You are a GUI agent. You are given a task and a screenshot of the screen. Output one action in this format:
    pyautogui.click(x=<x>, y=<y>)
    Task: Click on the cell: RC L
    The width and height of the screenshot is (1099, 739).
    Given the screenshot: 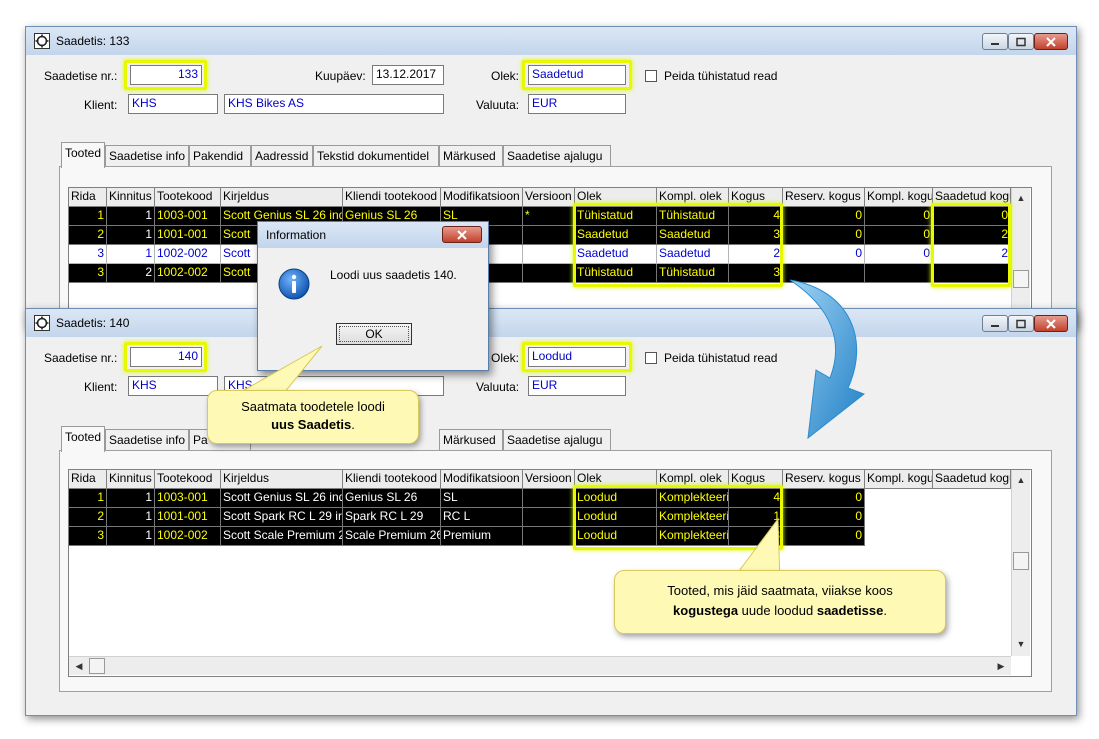 What is the action you would take?
    pyautogui.click(x=482, y=517)
    